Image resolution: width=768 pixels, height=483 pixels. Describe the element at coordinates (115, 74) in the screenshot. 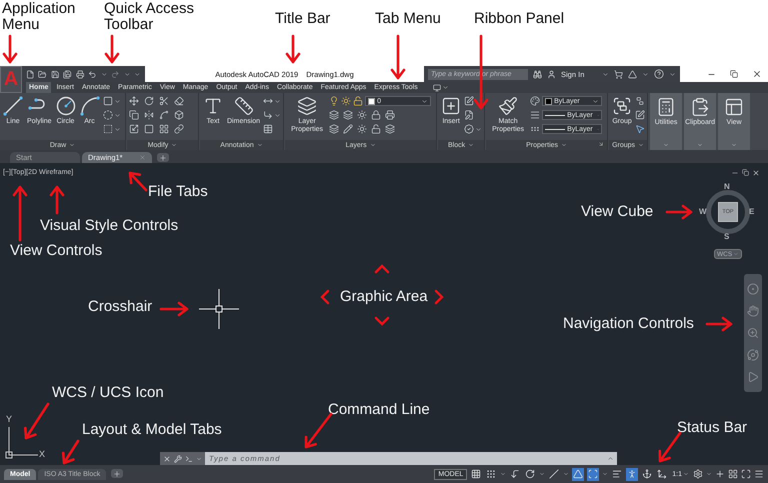

I see `redo-icon` at that location.